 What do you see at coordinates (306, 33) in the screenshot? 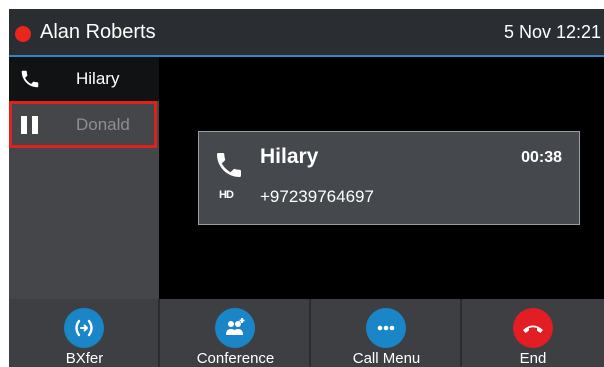
I see `status-bar: Alan Roberts 5 Nov 12:21` at bounding box center [306, 33].